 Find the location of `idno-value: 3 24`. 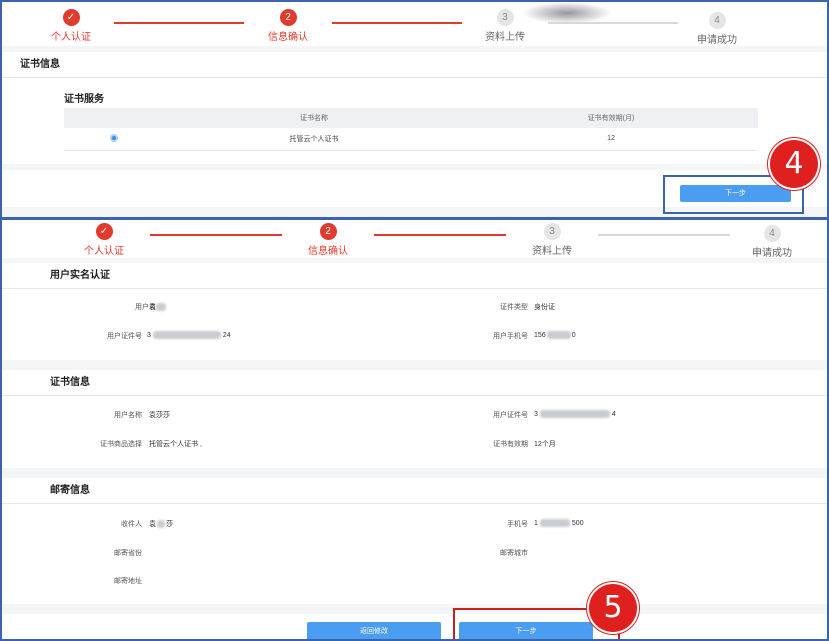

idno-value: 3 24 is located at coordinates (189, 335).